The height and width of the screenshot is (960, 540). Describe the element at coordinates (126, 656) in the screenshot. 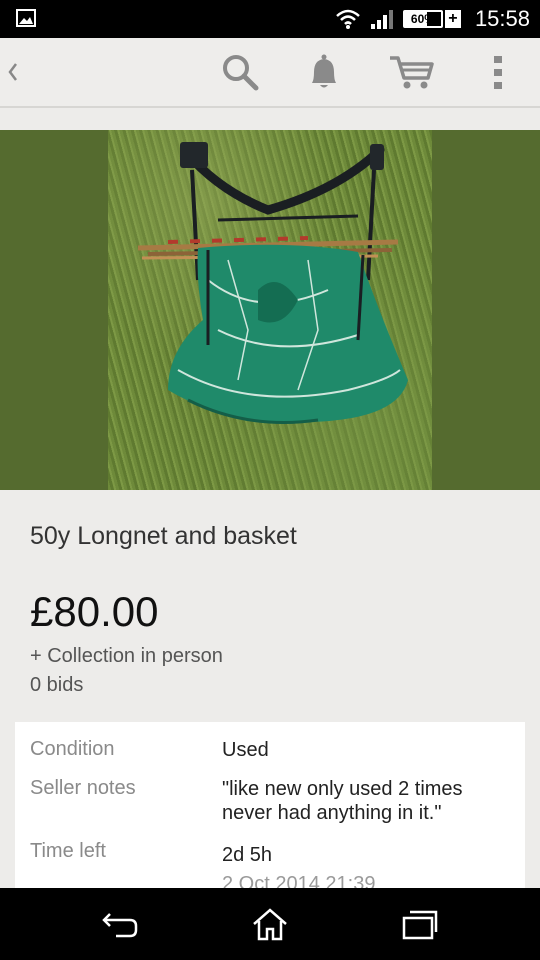

I see `shipping-info: + Collection in person` at that location.